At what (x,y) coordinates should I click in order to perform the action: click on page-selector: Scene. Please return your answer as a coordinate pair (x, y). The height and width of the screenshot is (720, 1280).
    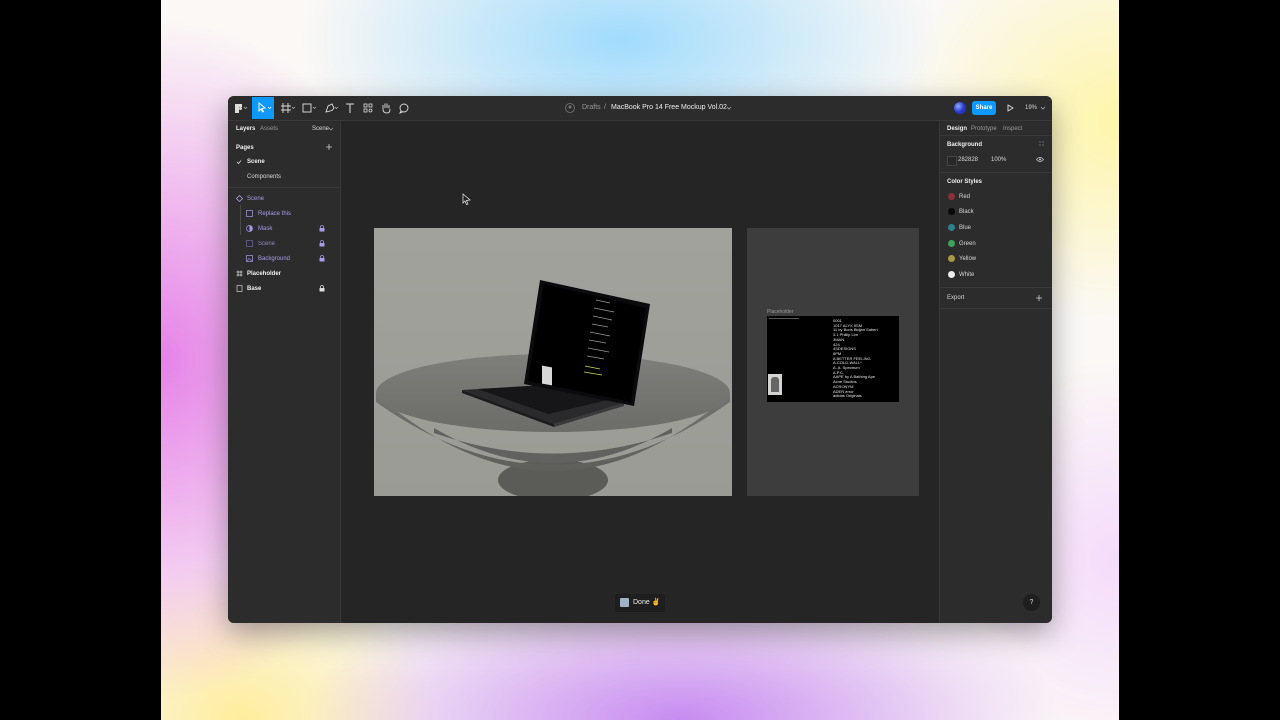
    Looking at the image, I should click on (320, 129).